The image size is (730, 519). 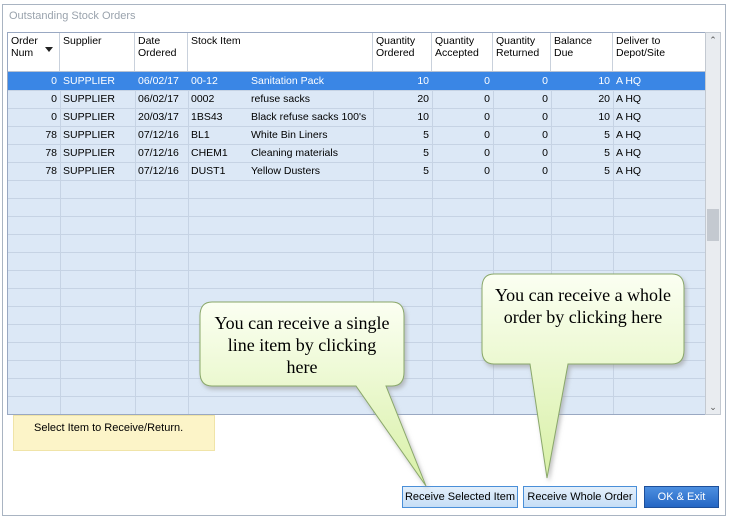 I want to click on table-cell: Yellow Dusters, so click(x=286, y=171).